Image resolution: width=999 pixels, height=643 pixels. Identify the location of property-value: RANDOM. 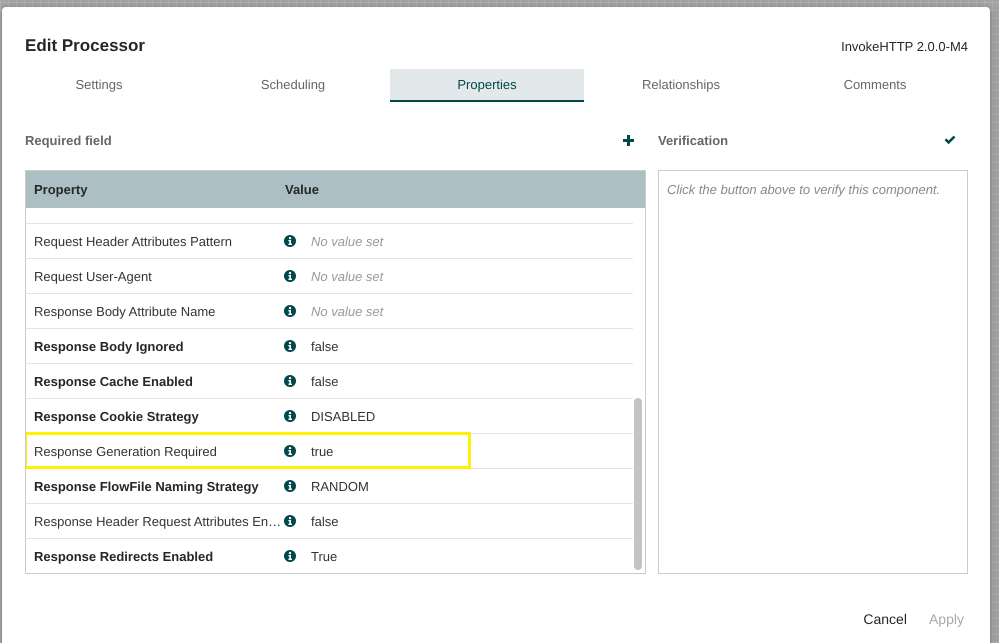
(339, 486).